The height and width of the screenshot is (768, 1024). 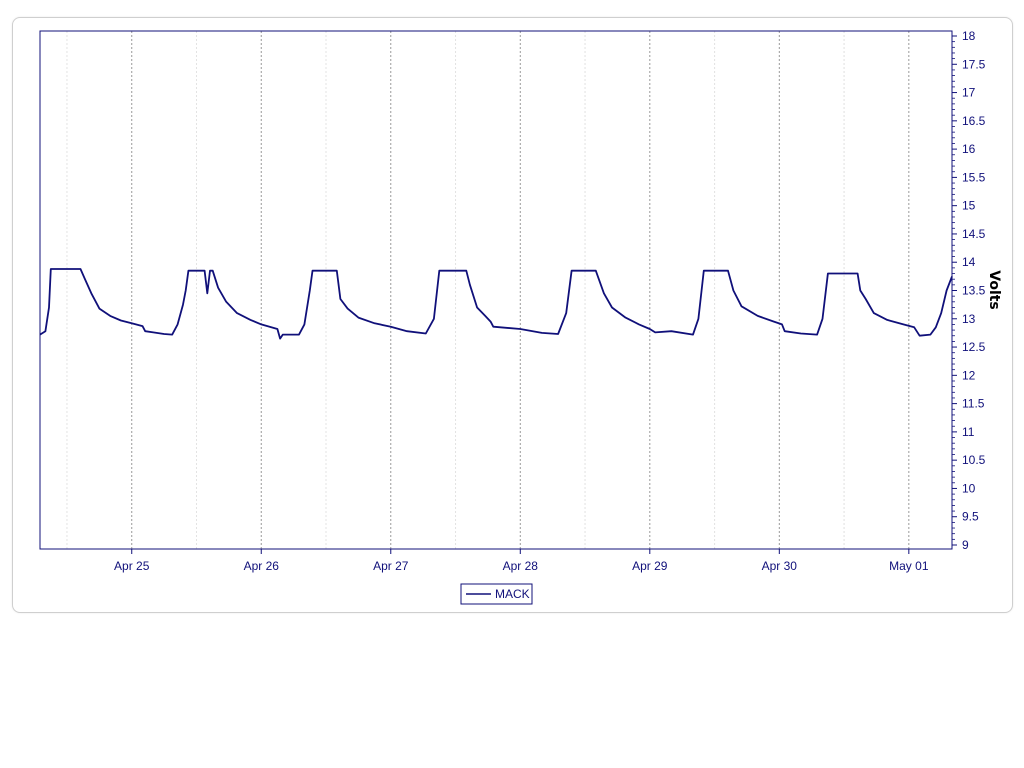 What do you see at coordinates (969, 206) in the screenshot?
I see `y-tick-label: 15` at bounding box center [969, 206].